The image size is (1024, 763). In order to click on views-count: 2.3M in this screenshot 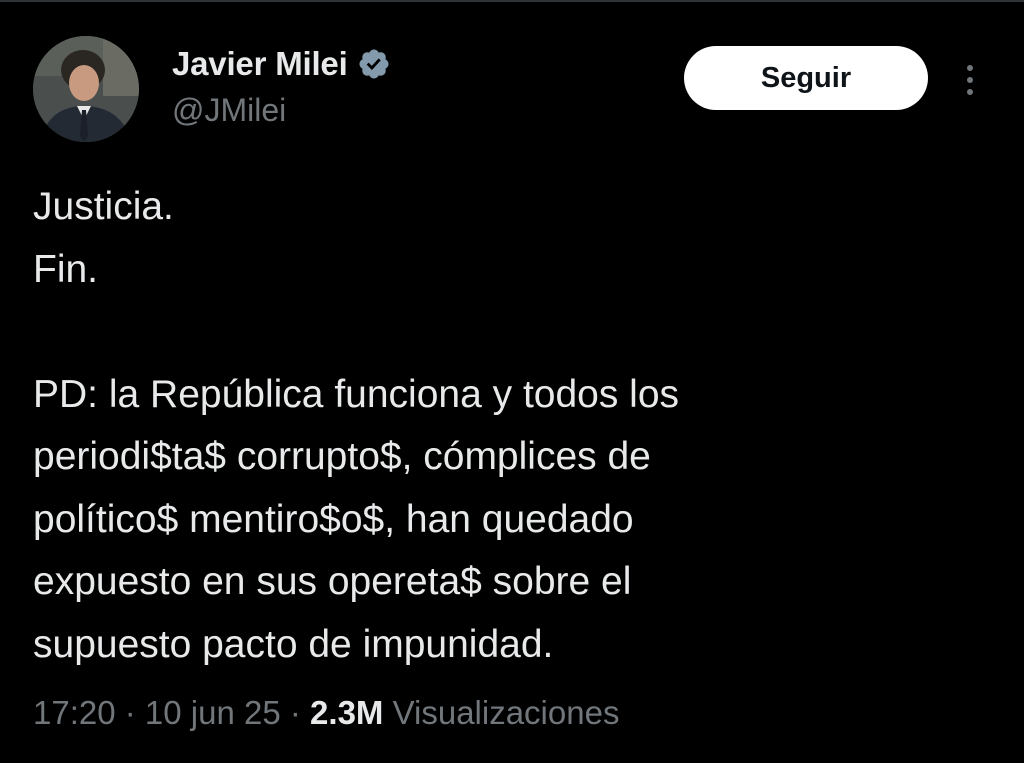, I will do `click(346, 713)`.